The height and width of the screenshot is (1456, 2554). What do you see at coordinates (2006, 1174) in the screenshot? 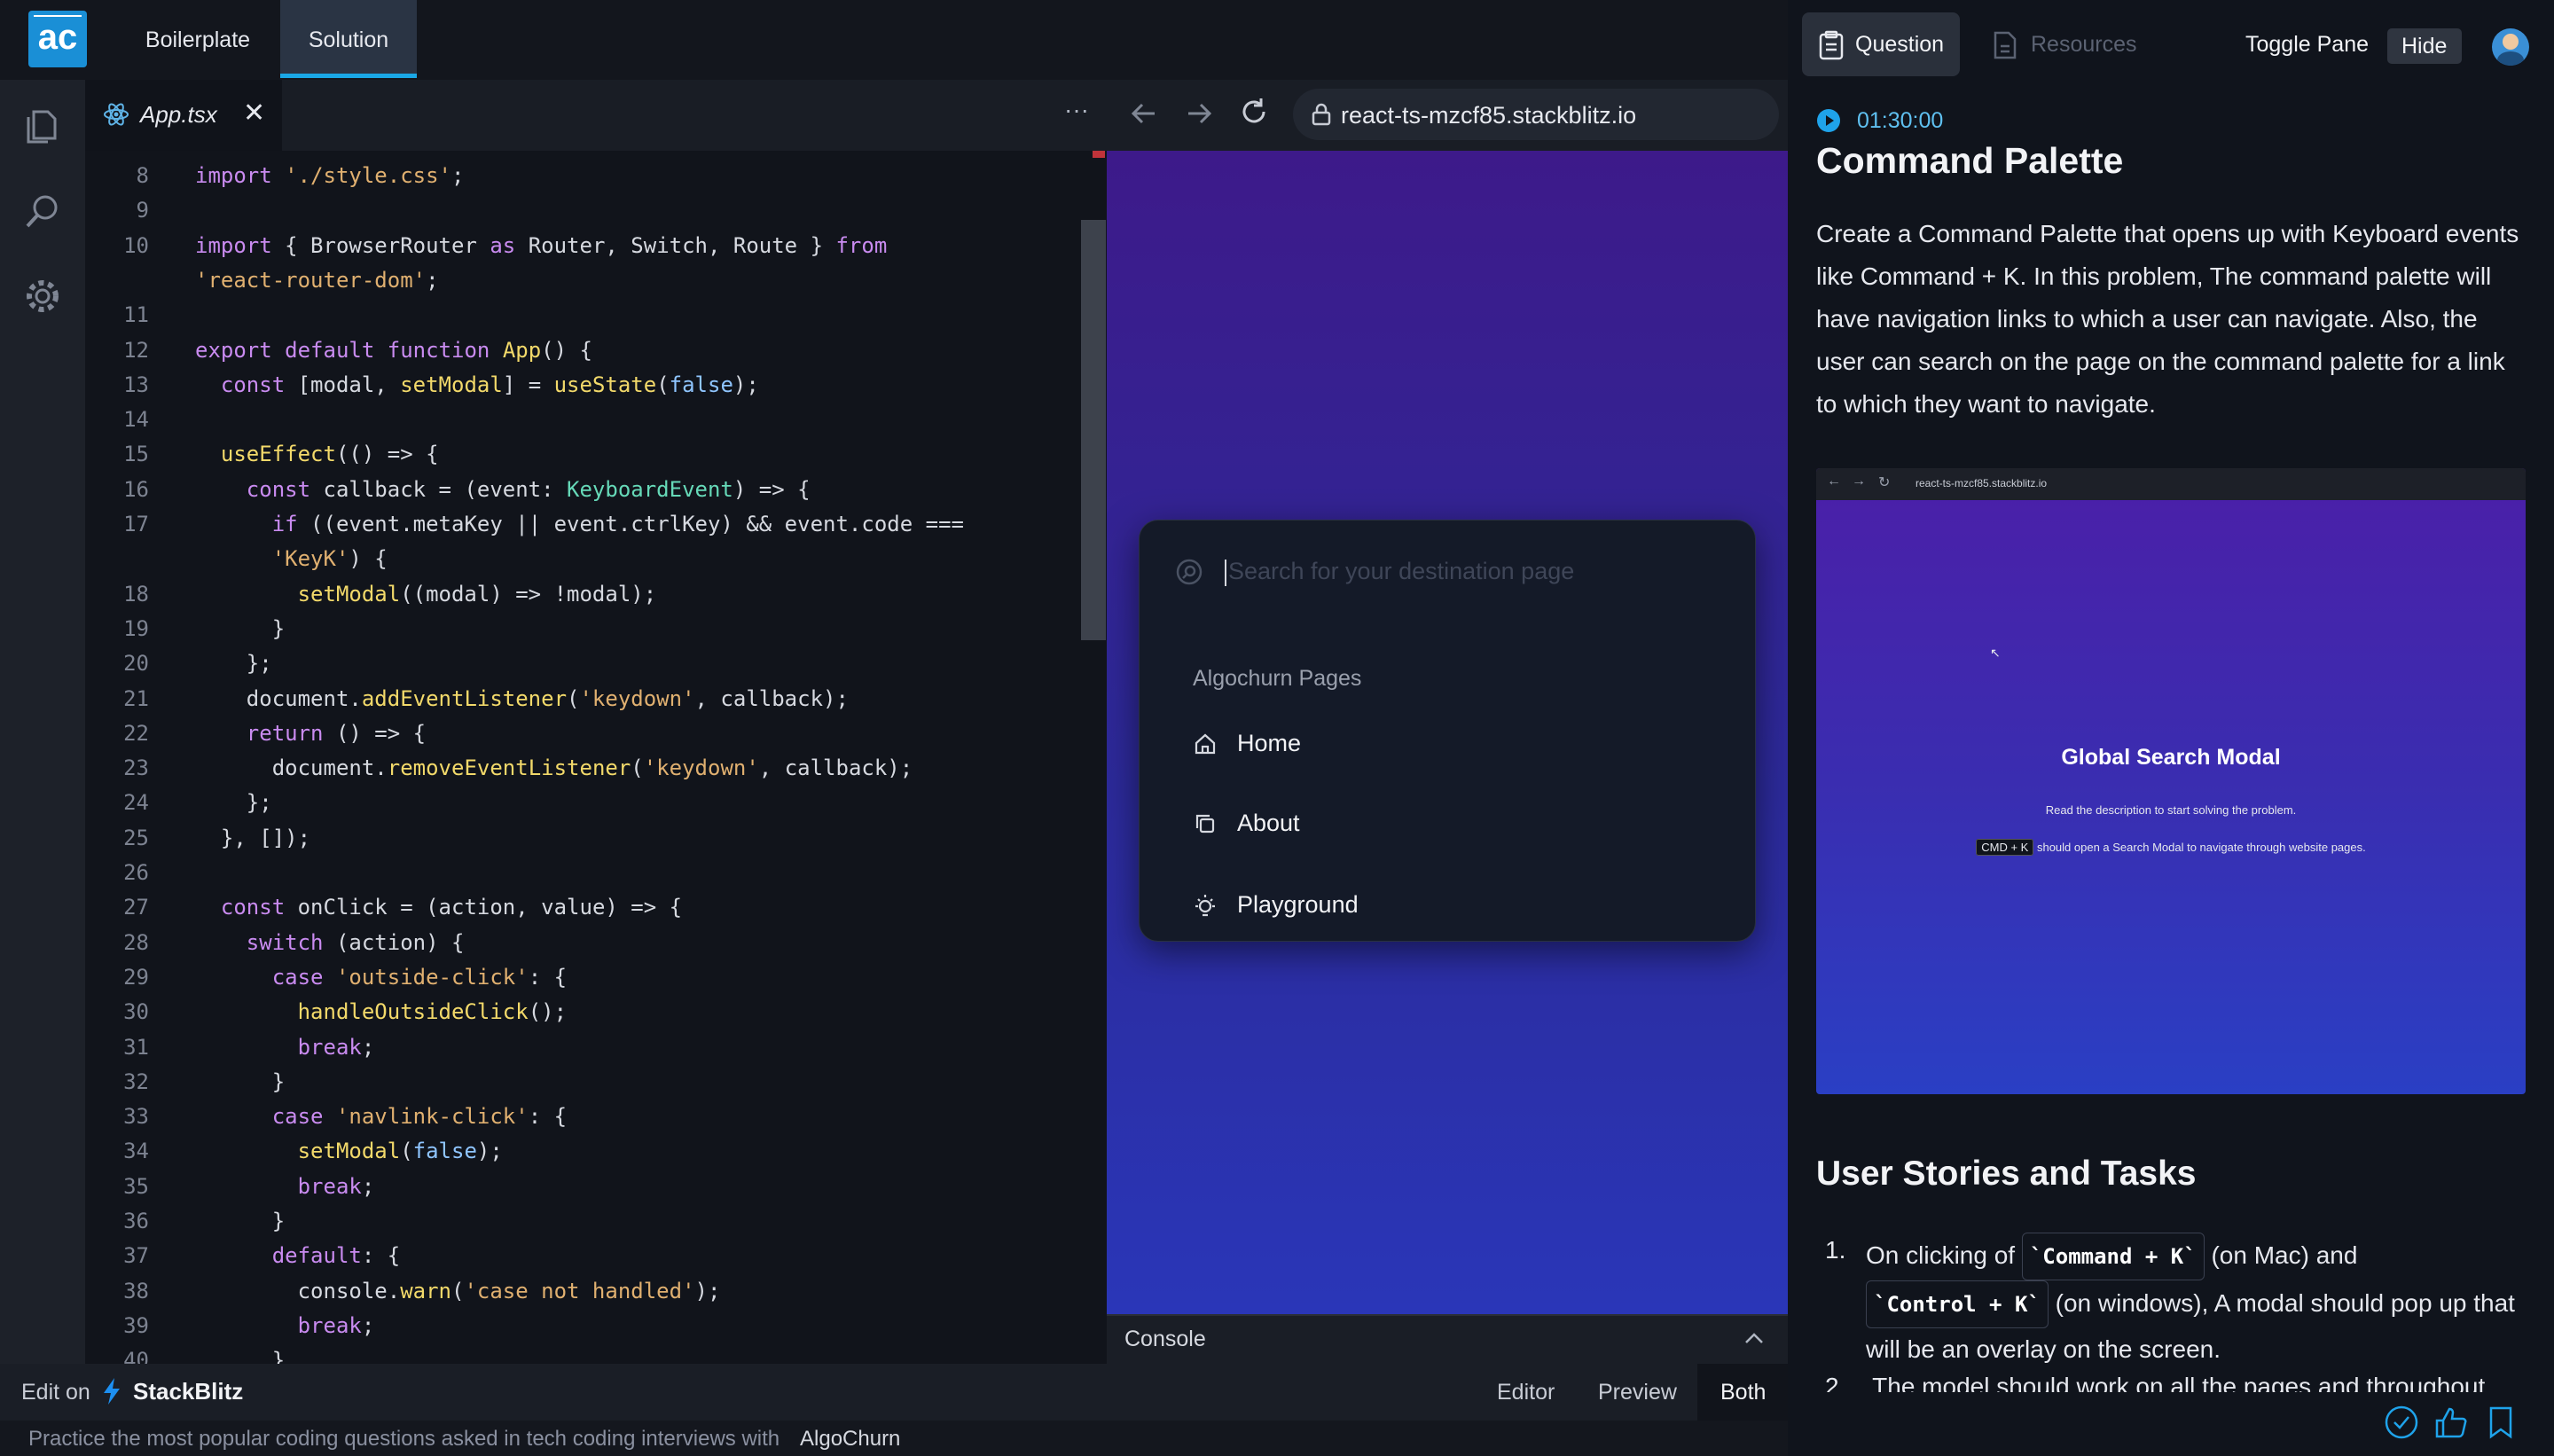
I see `stories-title: User Stories and Tasks` at bounding box center [2006, 1174].